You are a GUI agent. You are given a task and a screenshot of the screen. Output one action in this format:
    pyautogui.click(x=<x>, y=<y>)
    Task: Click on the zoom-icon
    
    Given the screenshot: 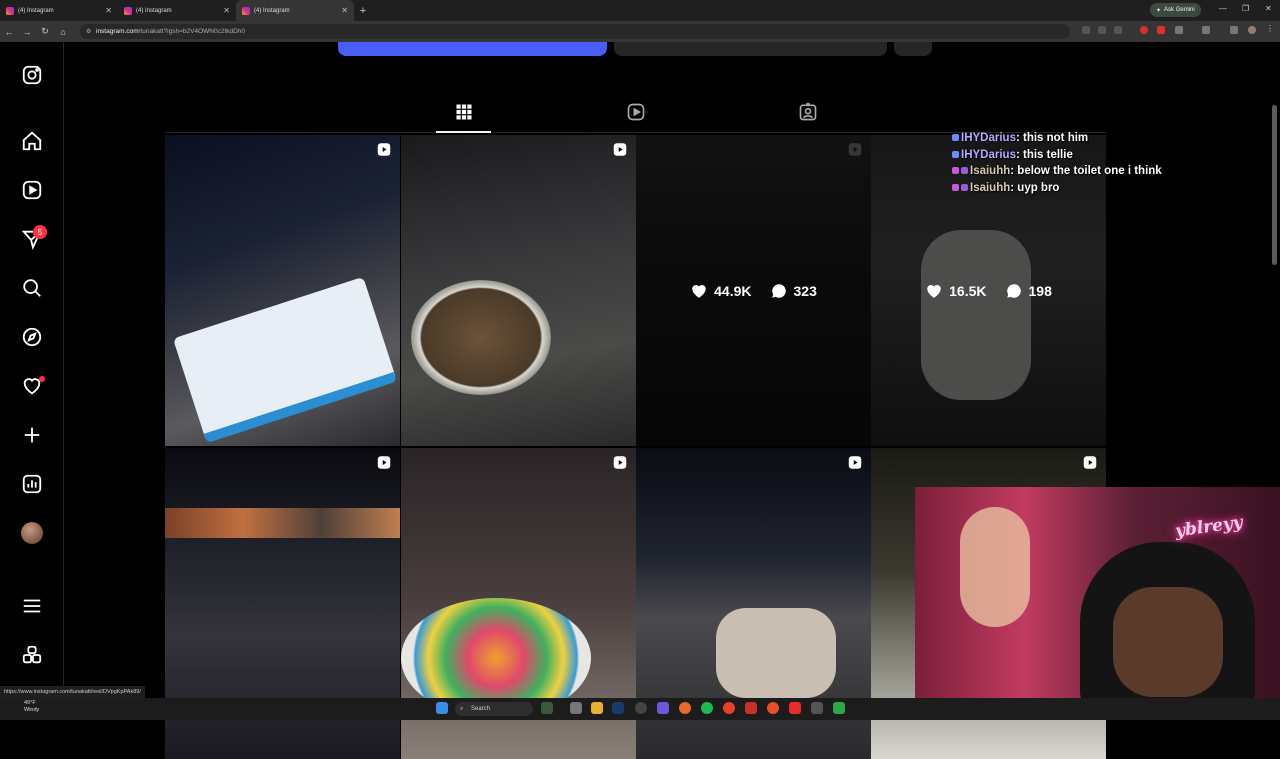 What is the action you would take?
    pyautogui.click(x=1086, y=30)
    